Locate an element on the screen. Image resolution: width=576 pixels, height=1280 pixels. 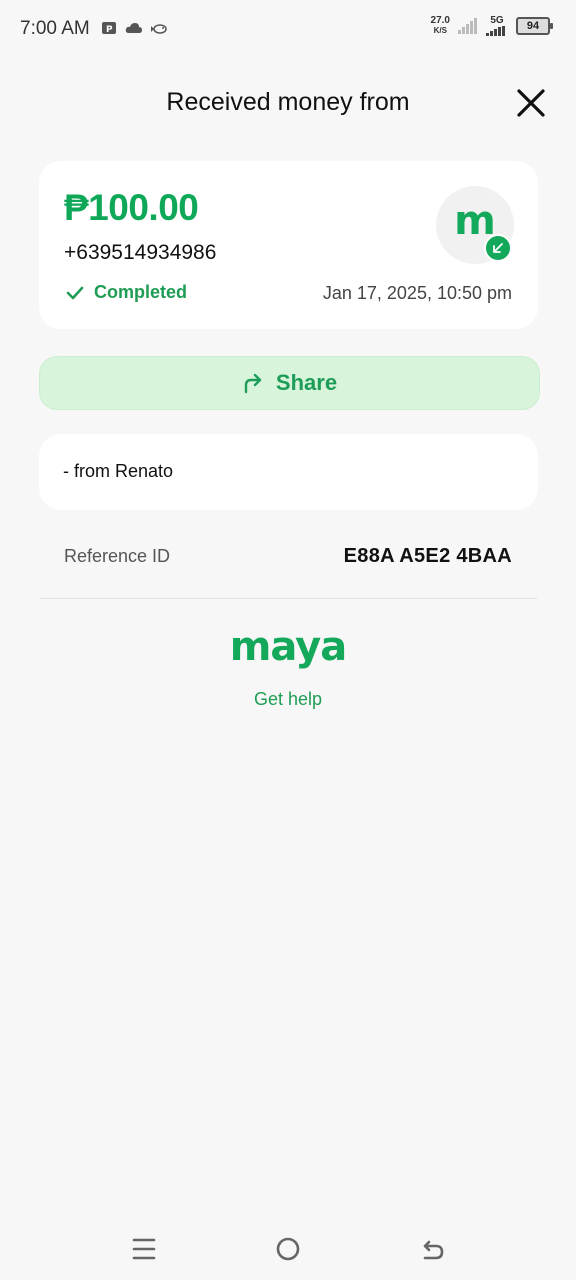
close-button is located at coordinates (531, 103).